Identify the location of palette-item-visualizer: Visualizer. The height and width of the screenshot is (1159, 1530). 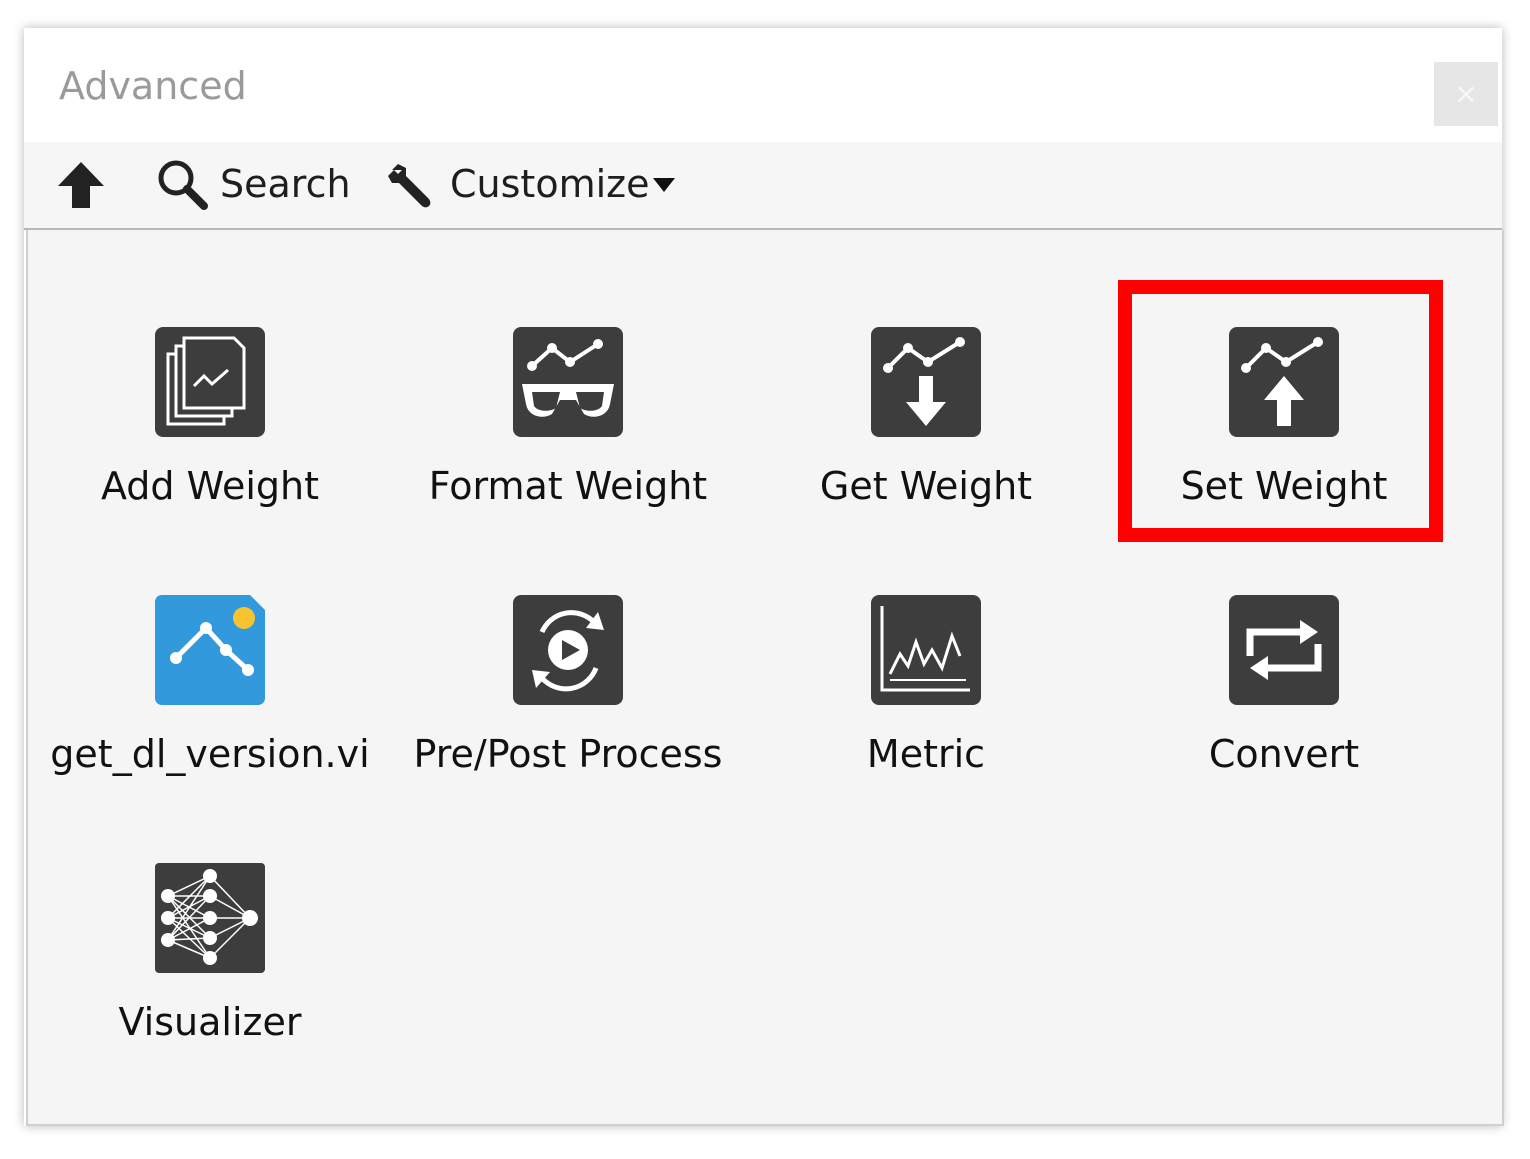
(210, 955).